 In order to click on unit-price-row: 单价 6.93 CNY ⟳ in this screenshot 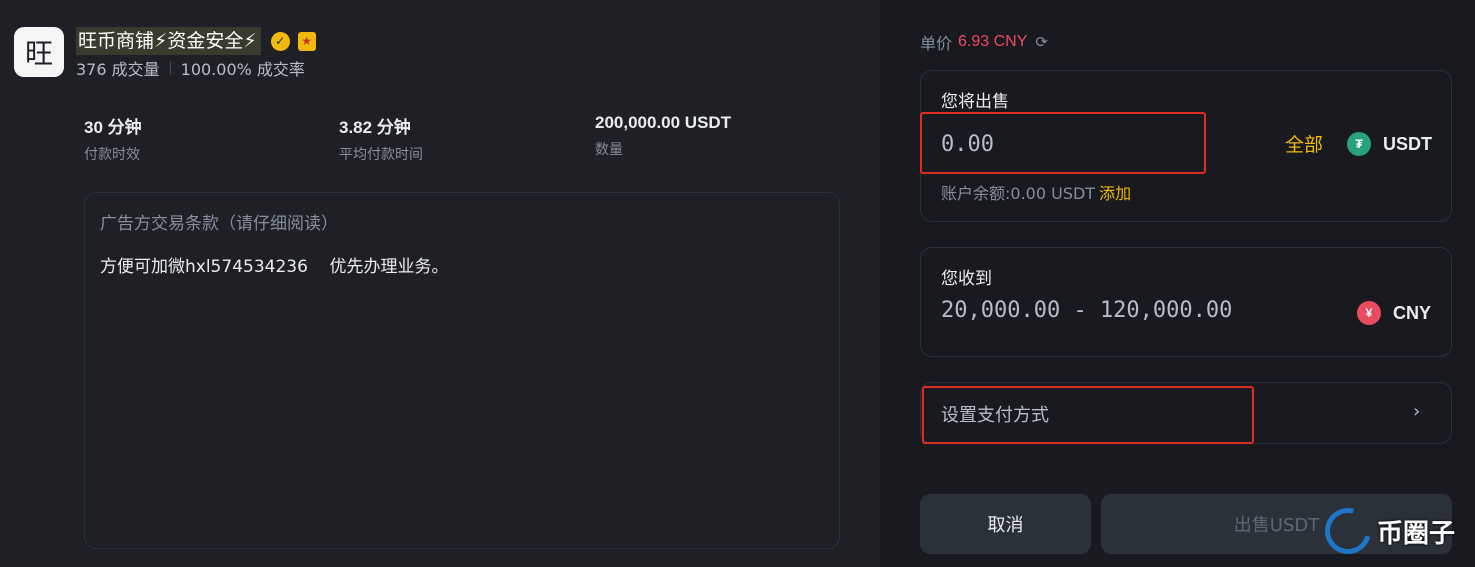, I will do `click(984, 42)`.